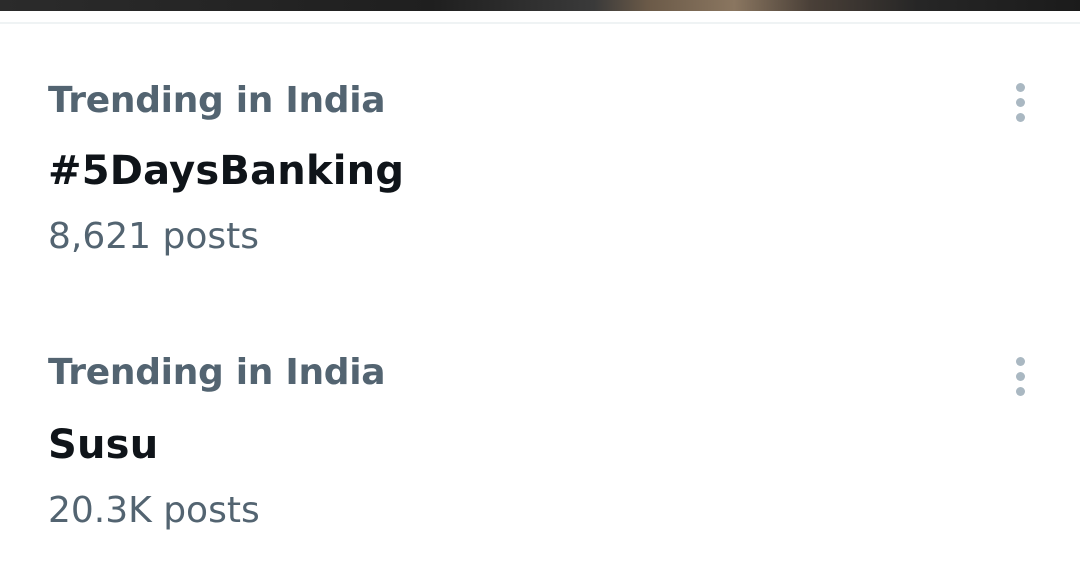 This screenshot has height=586, width=1080. Describe the element at coordinates (226, 171) in the screenshot. I see `trend-name: #5DaysBanking` at that location.